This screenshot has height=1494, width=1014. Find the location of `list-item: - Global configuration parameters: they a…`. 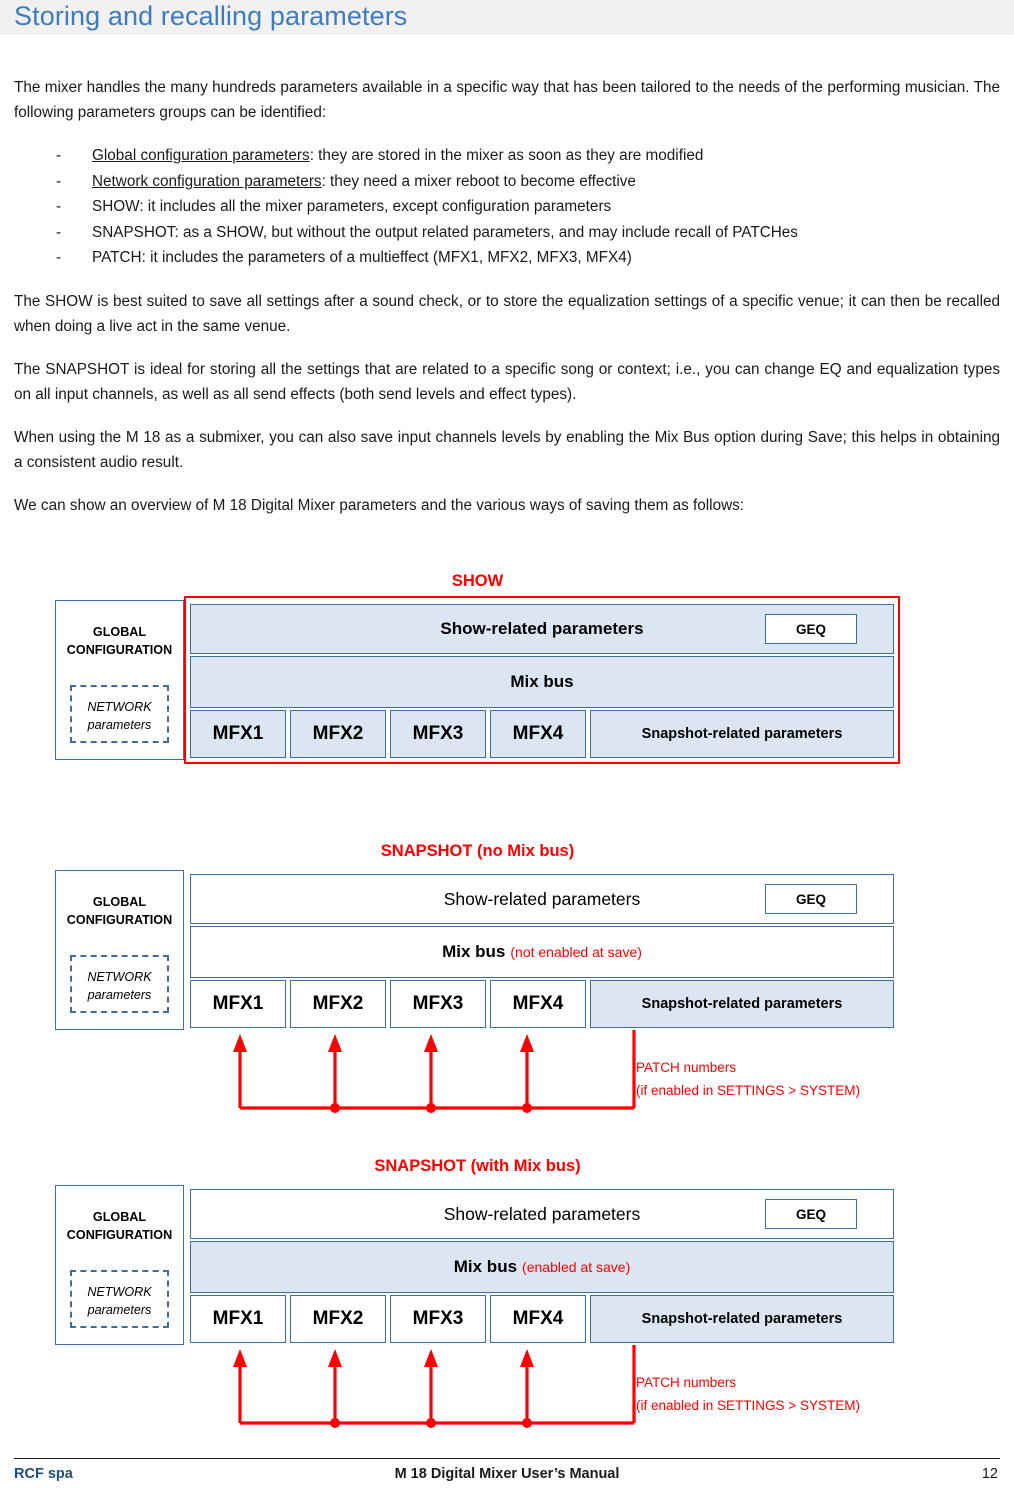

list-item: - Global configuration parameters: they a… is located at coordinates (507, 156).